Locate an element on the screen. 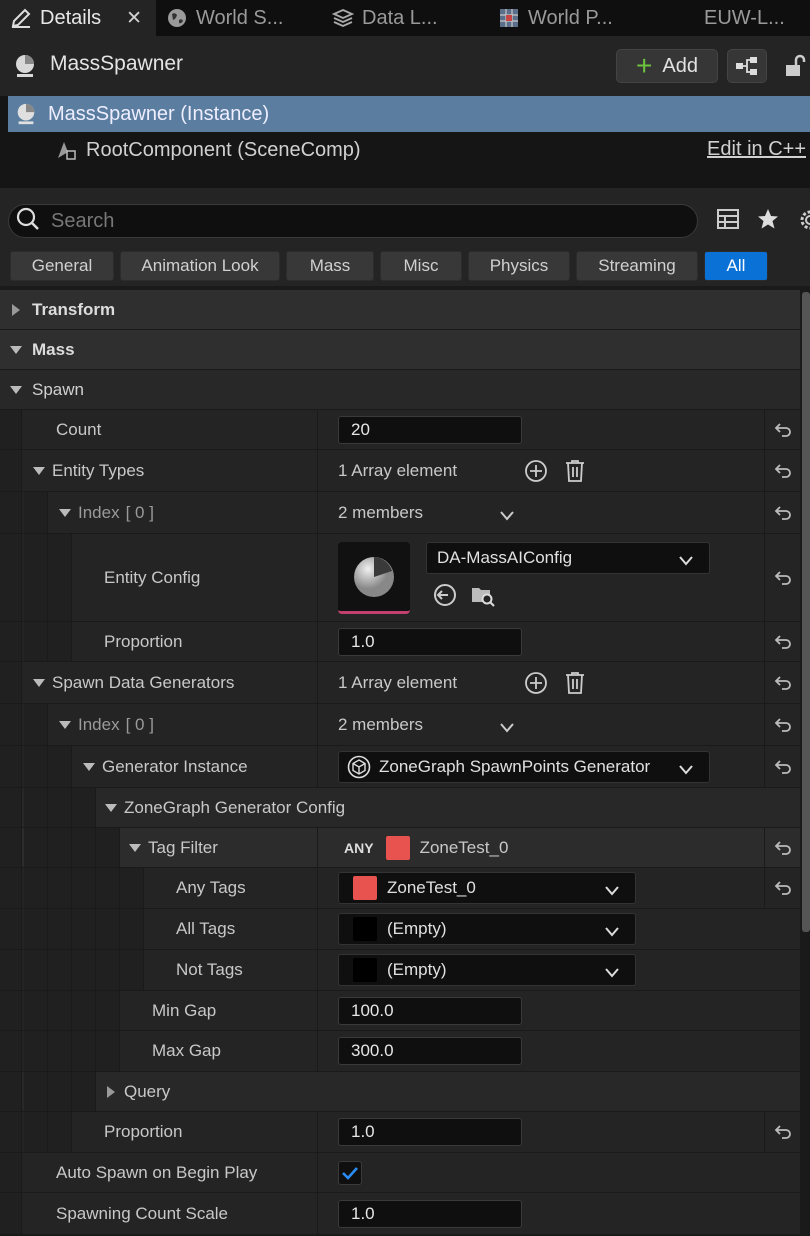  subcategory-spawn: Spawn is located at coordinates (400, 390).